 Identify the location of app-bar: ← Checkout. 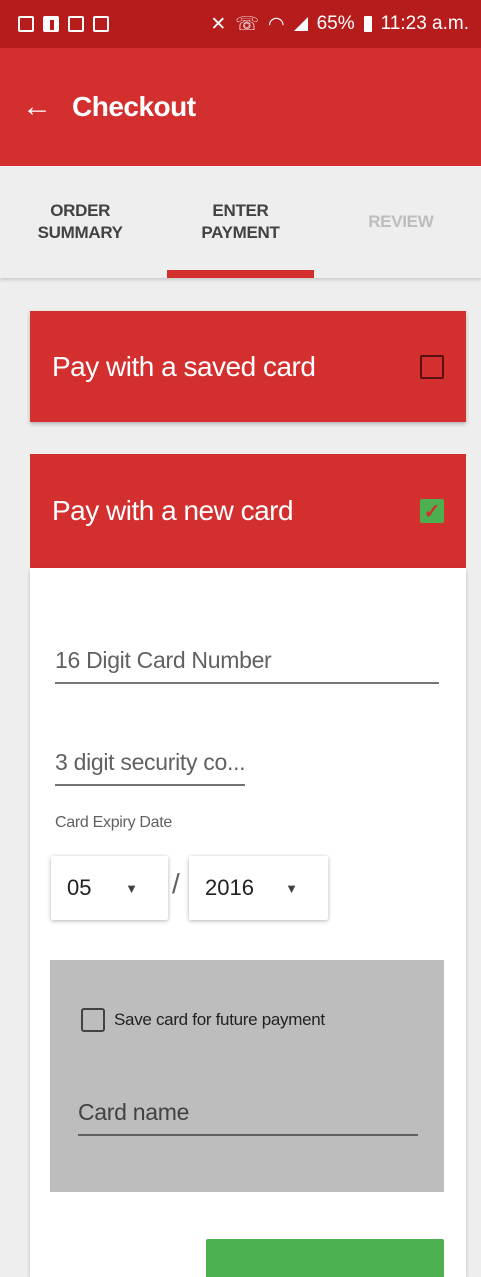
(240, 107).